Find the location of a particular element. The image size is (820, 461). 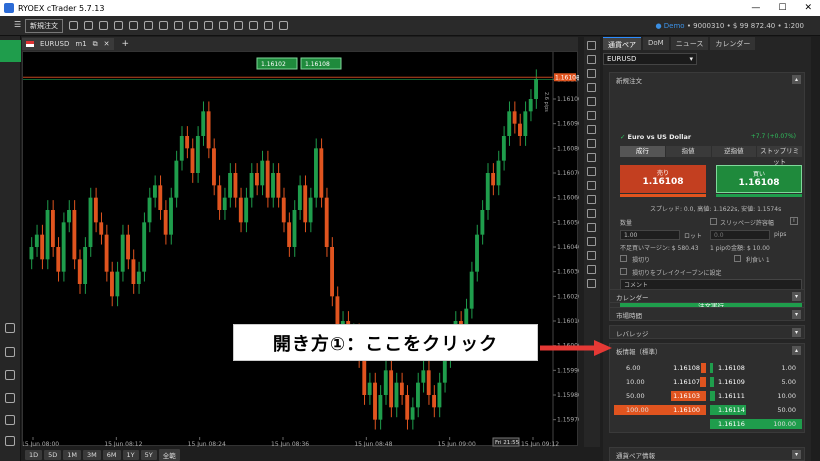

expand-symbol-info-icon: ▾ is located at coordinates (796, 454).